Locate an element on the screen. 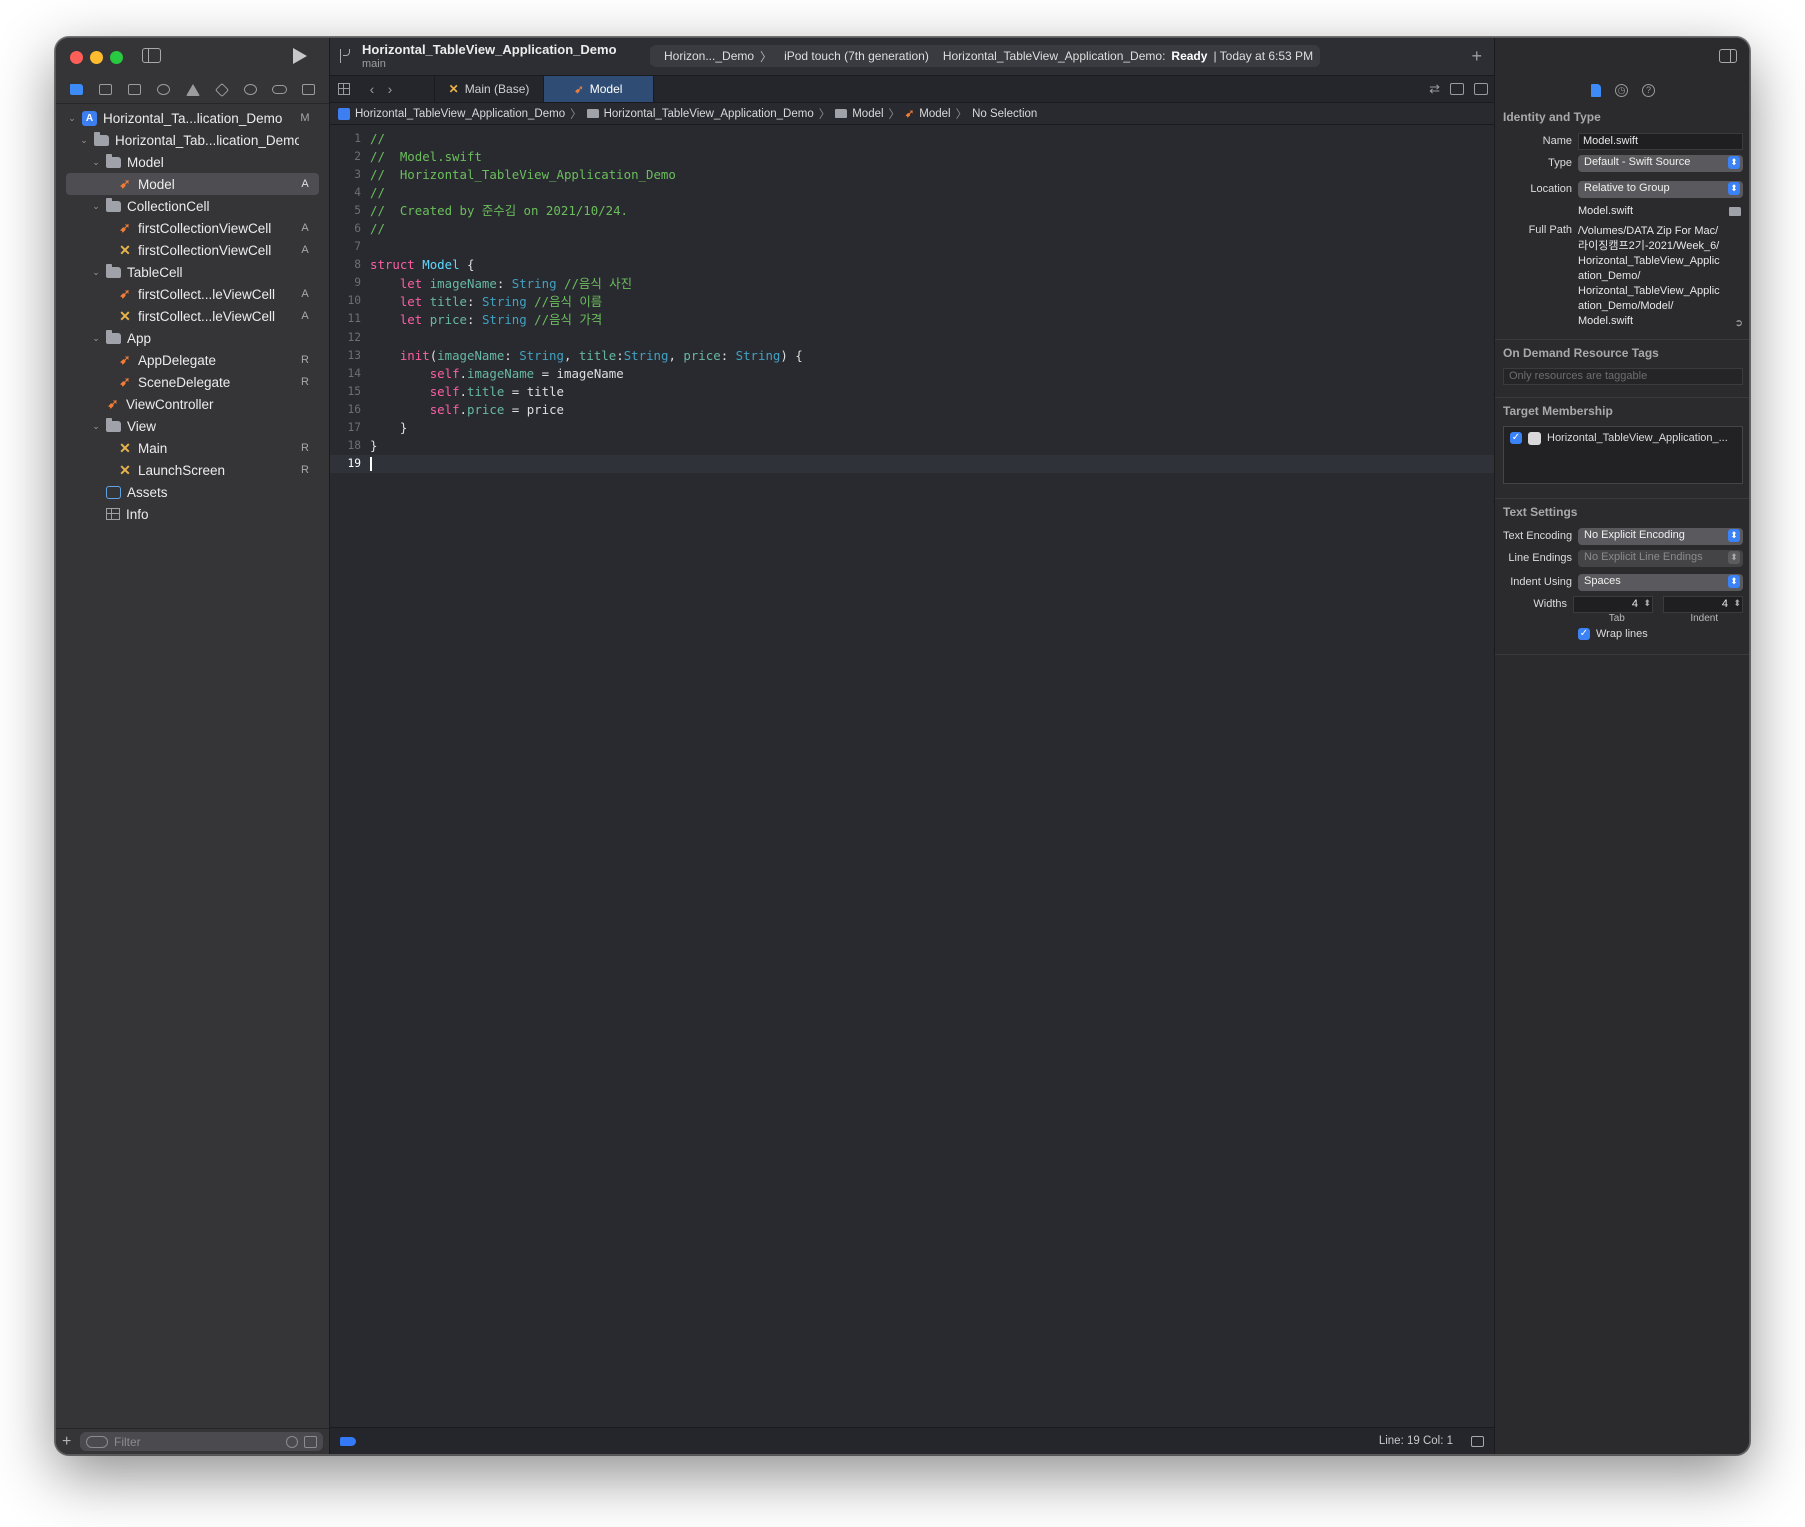  quick-help-icon: ? is located at coordinates (1648, 90).